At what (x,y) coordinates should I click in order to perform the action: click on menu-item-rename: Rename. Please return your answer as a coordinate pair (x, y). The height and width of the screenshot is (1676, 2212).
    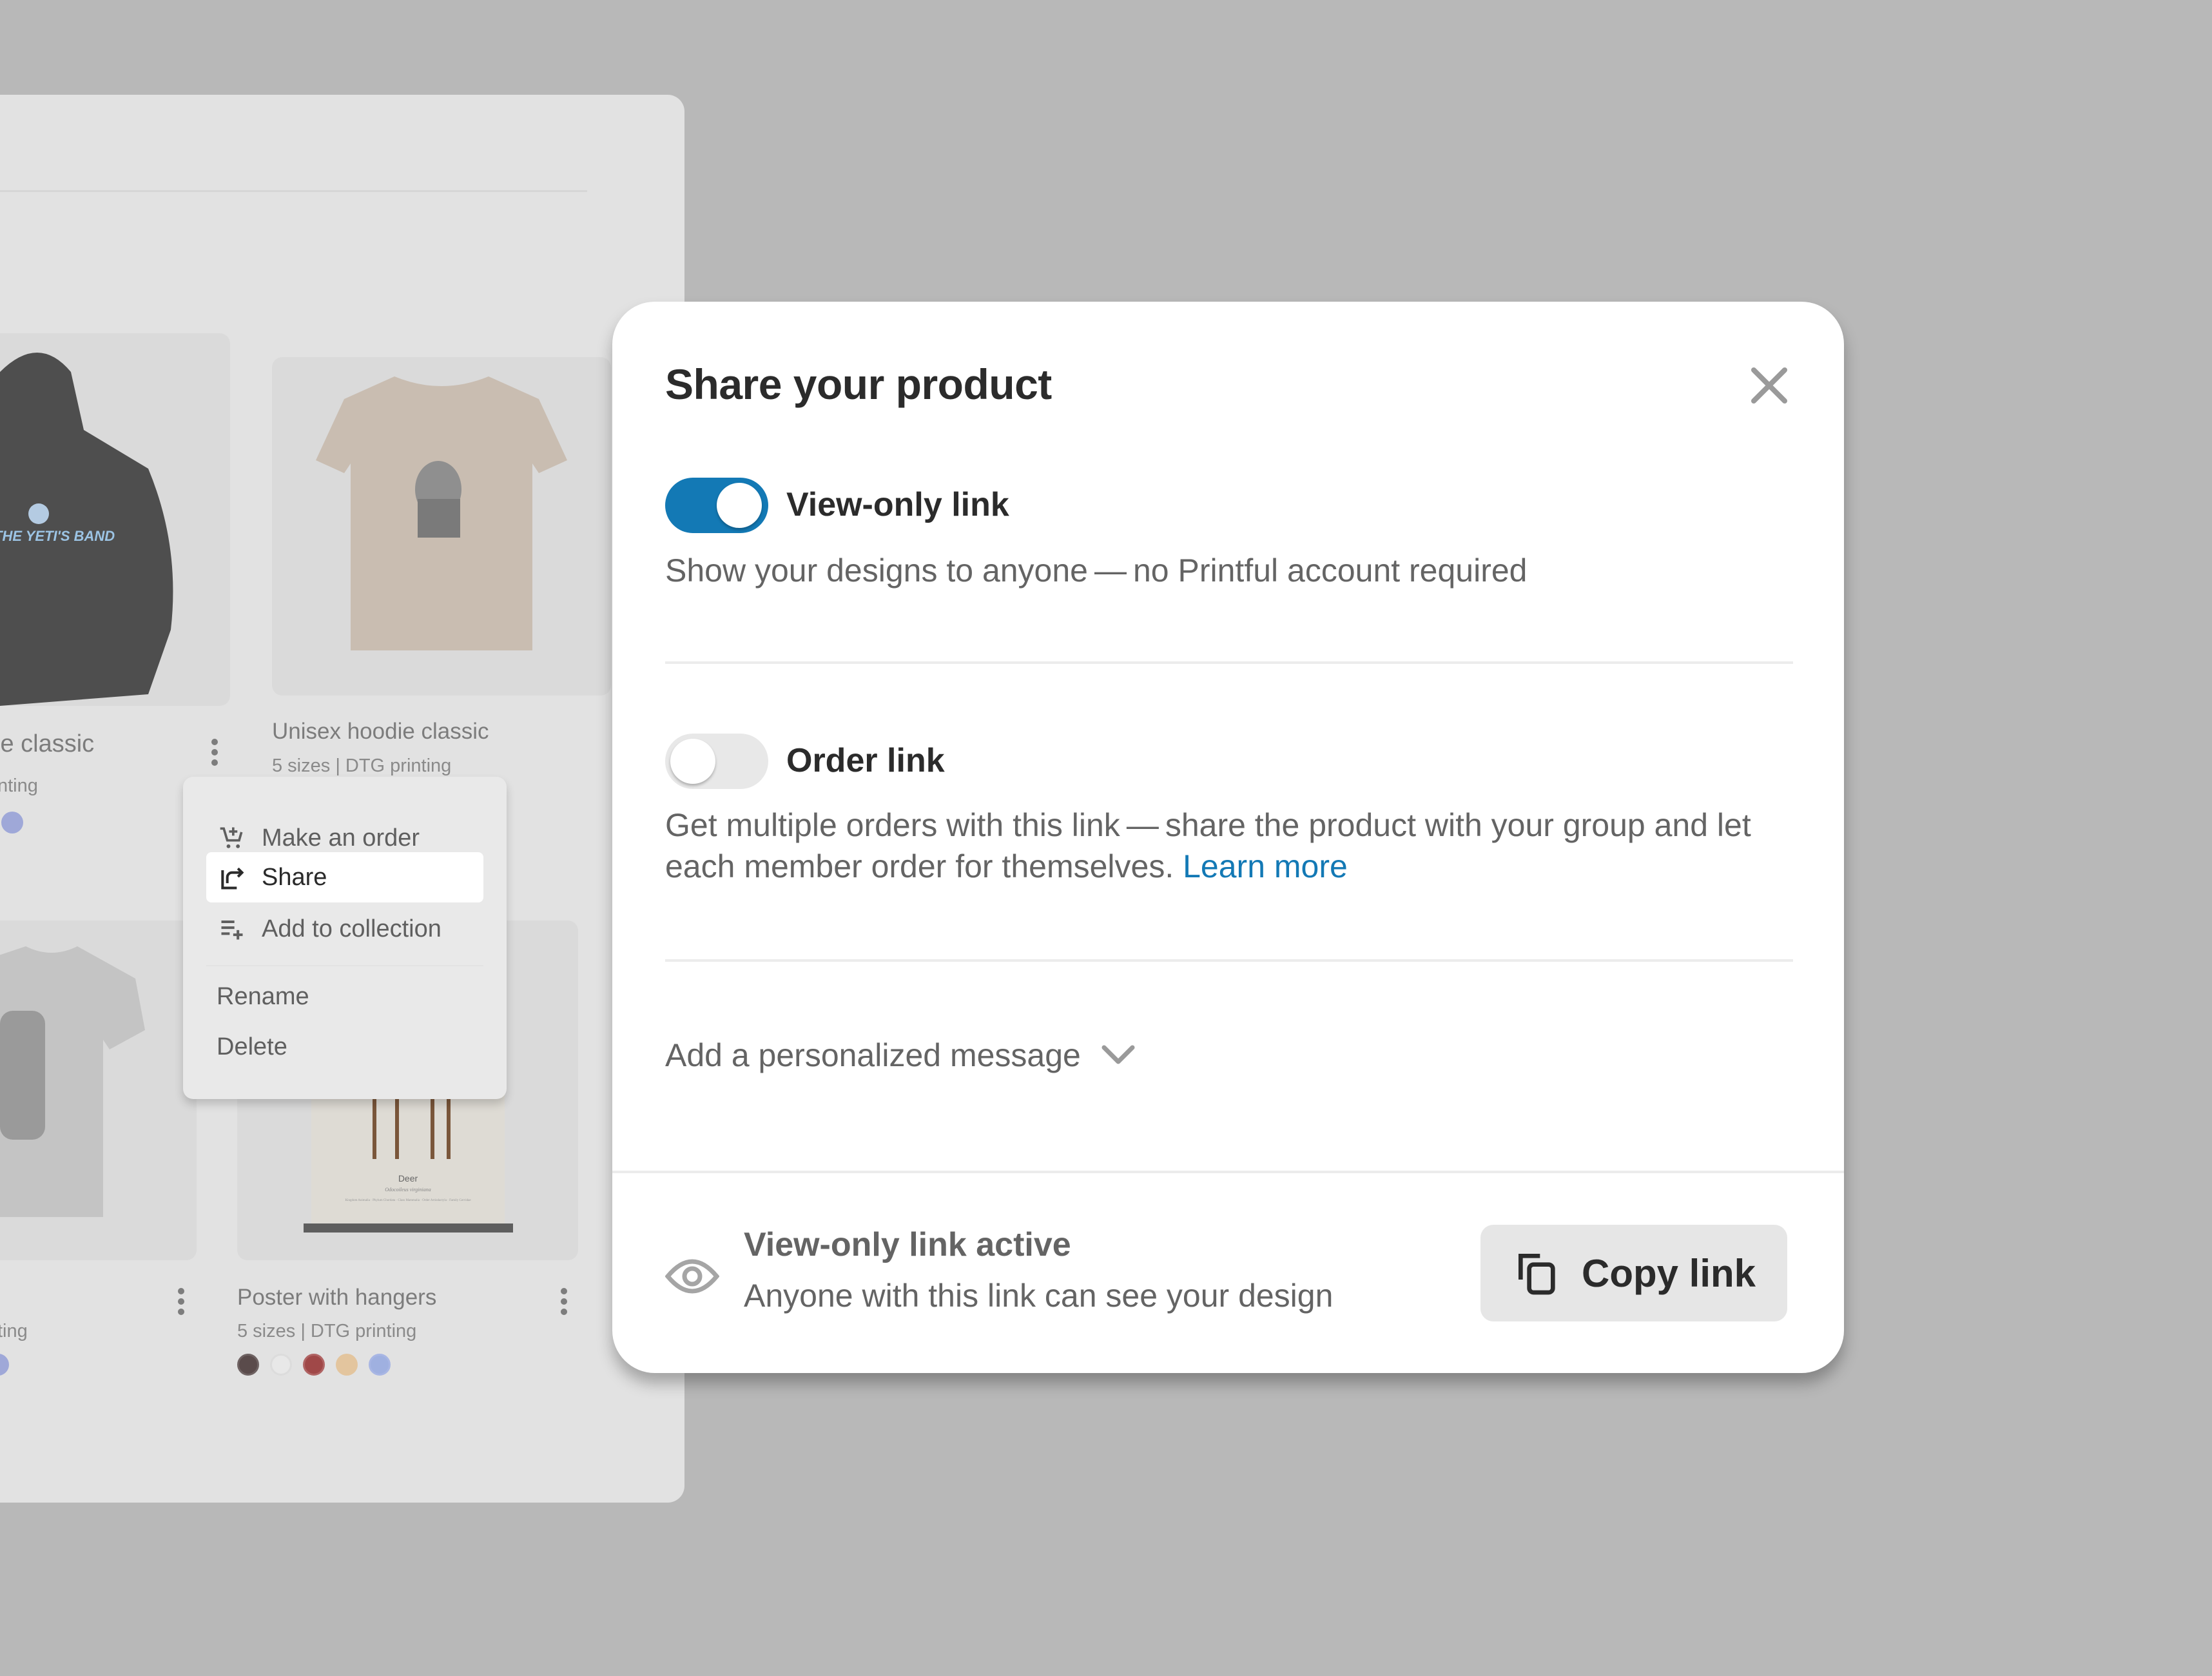
    Looking at the image, I should click on (263, 997).